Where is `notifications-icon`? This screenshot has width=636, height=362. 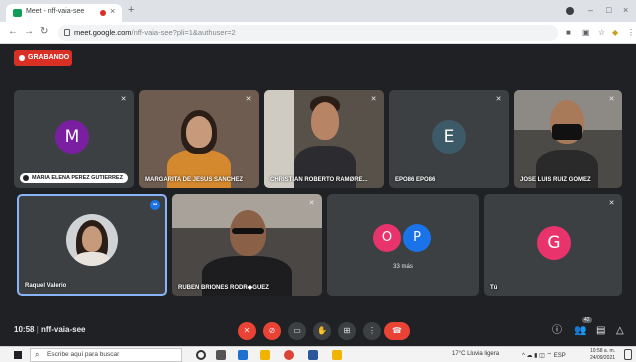 notifications-icon is located at coordinates (628, 354).